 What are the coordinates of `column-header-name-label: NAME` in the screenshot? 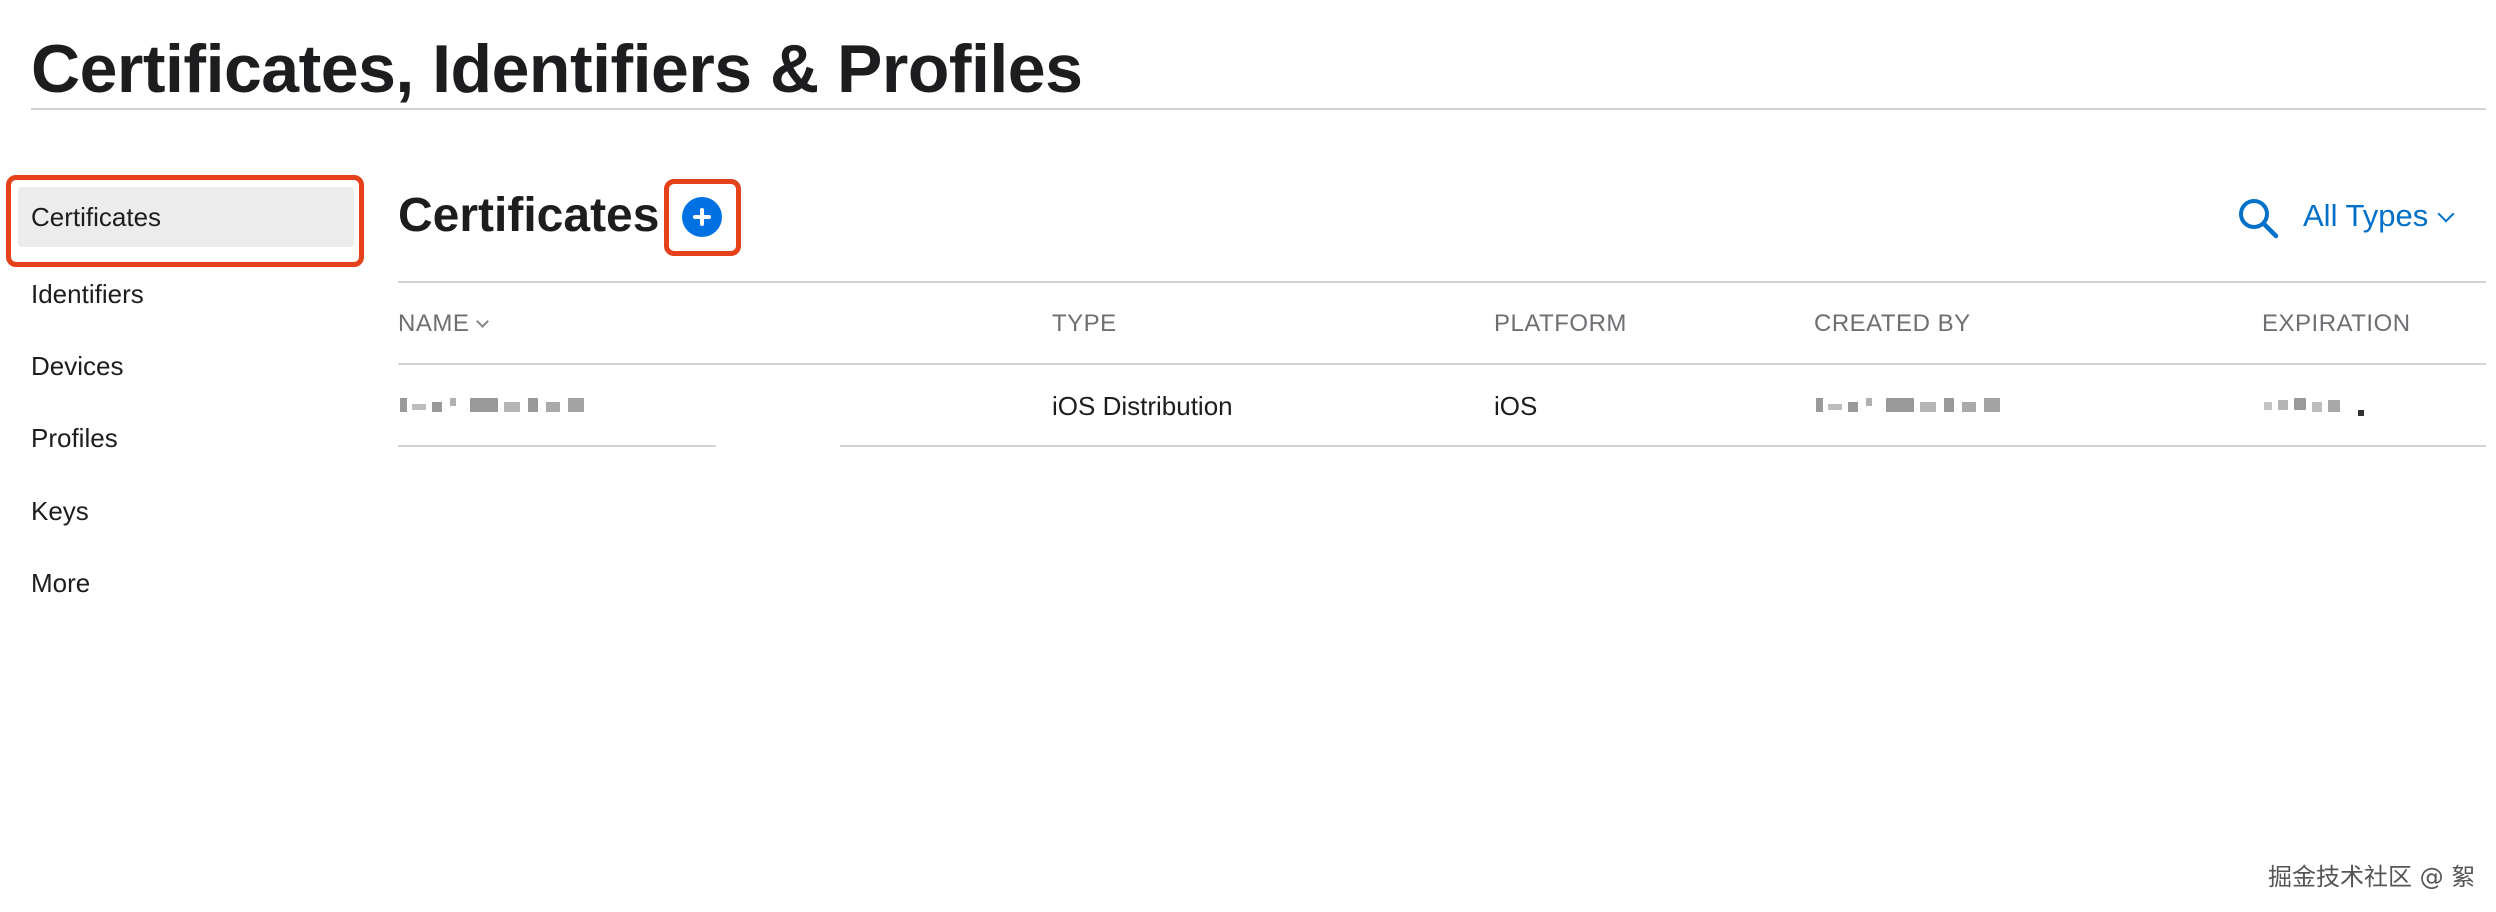 It's located at (434, 323).